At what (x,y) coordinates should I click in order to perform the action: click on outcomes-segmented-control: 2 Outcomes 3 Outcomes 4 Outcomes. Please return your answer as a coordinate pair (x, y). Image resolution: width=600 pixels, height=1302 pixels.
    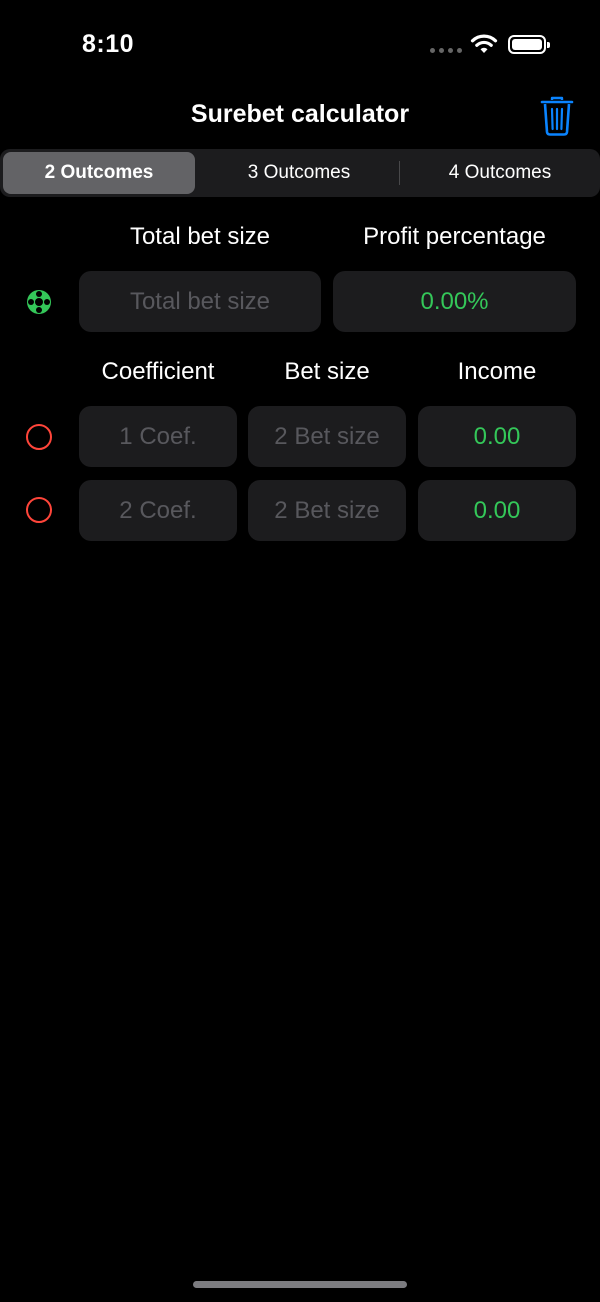
    Looking at the image, I should click on (300, 173).